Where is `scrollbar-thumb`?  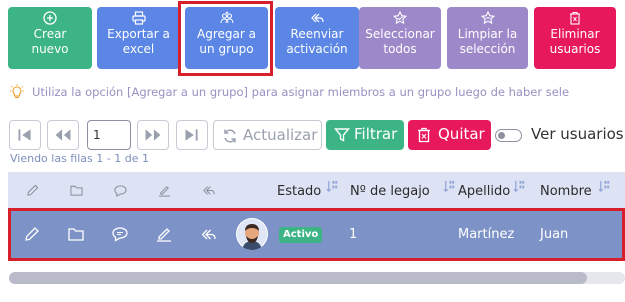 scrollbar-thumb is located at coordinates (298, 278).